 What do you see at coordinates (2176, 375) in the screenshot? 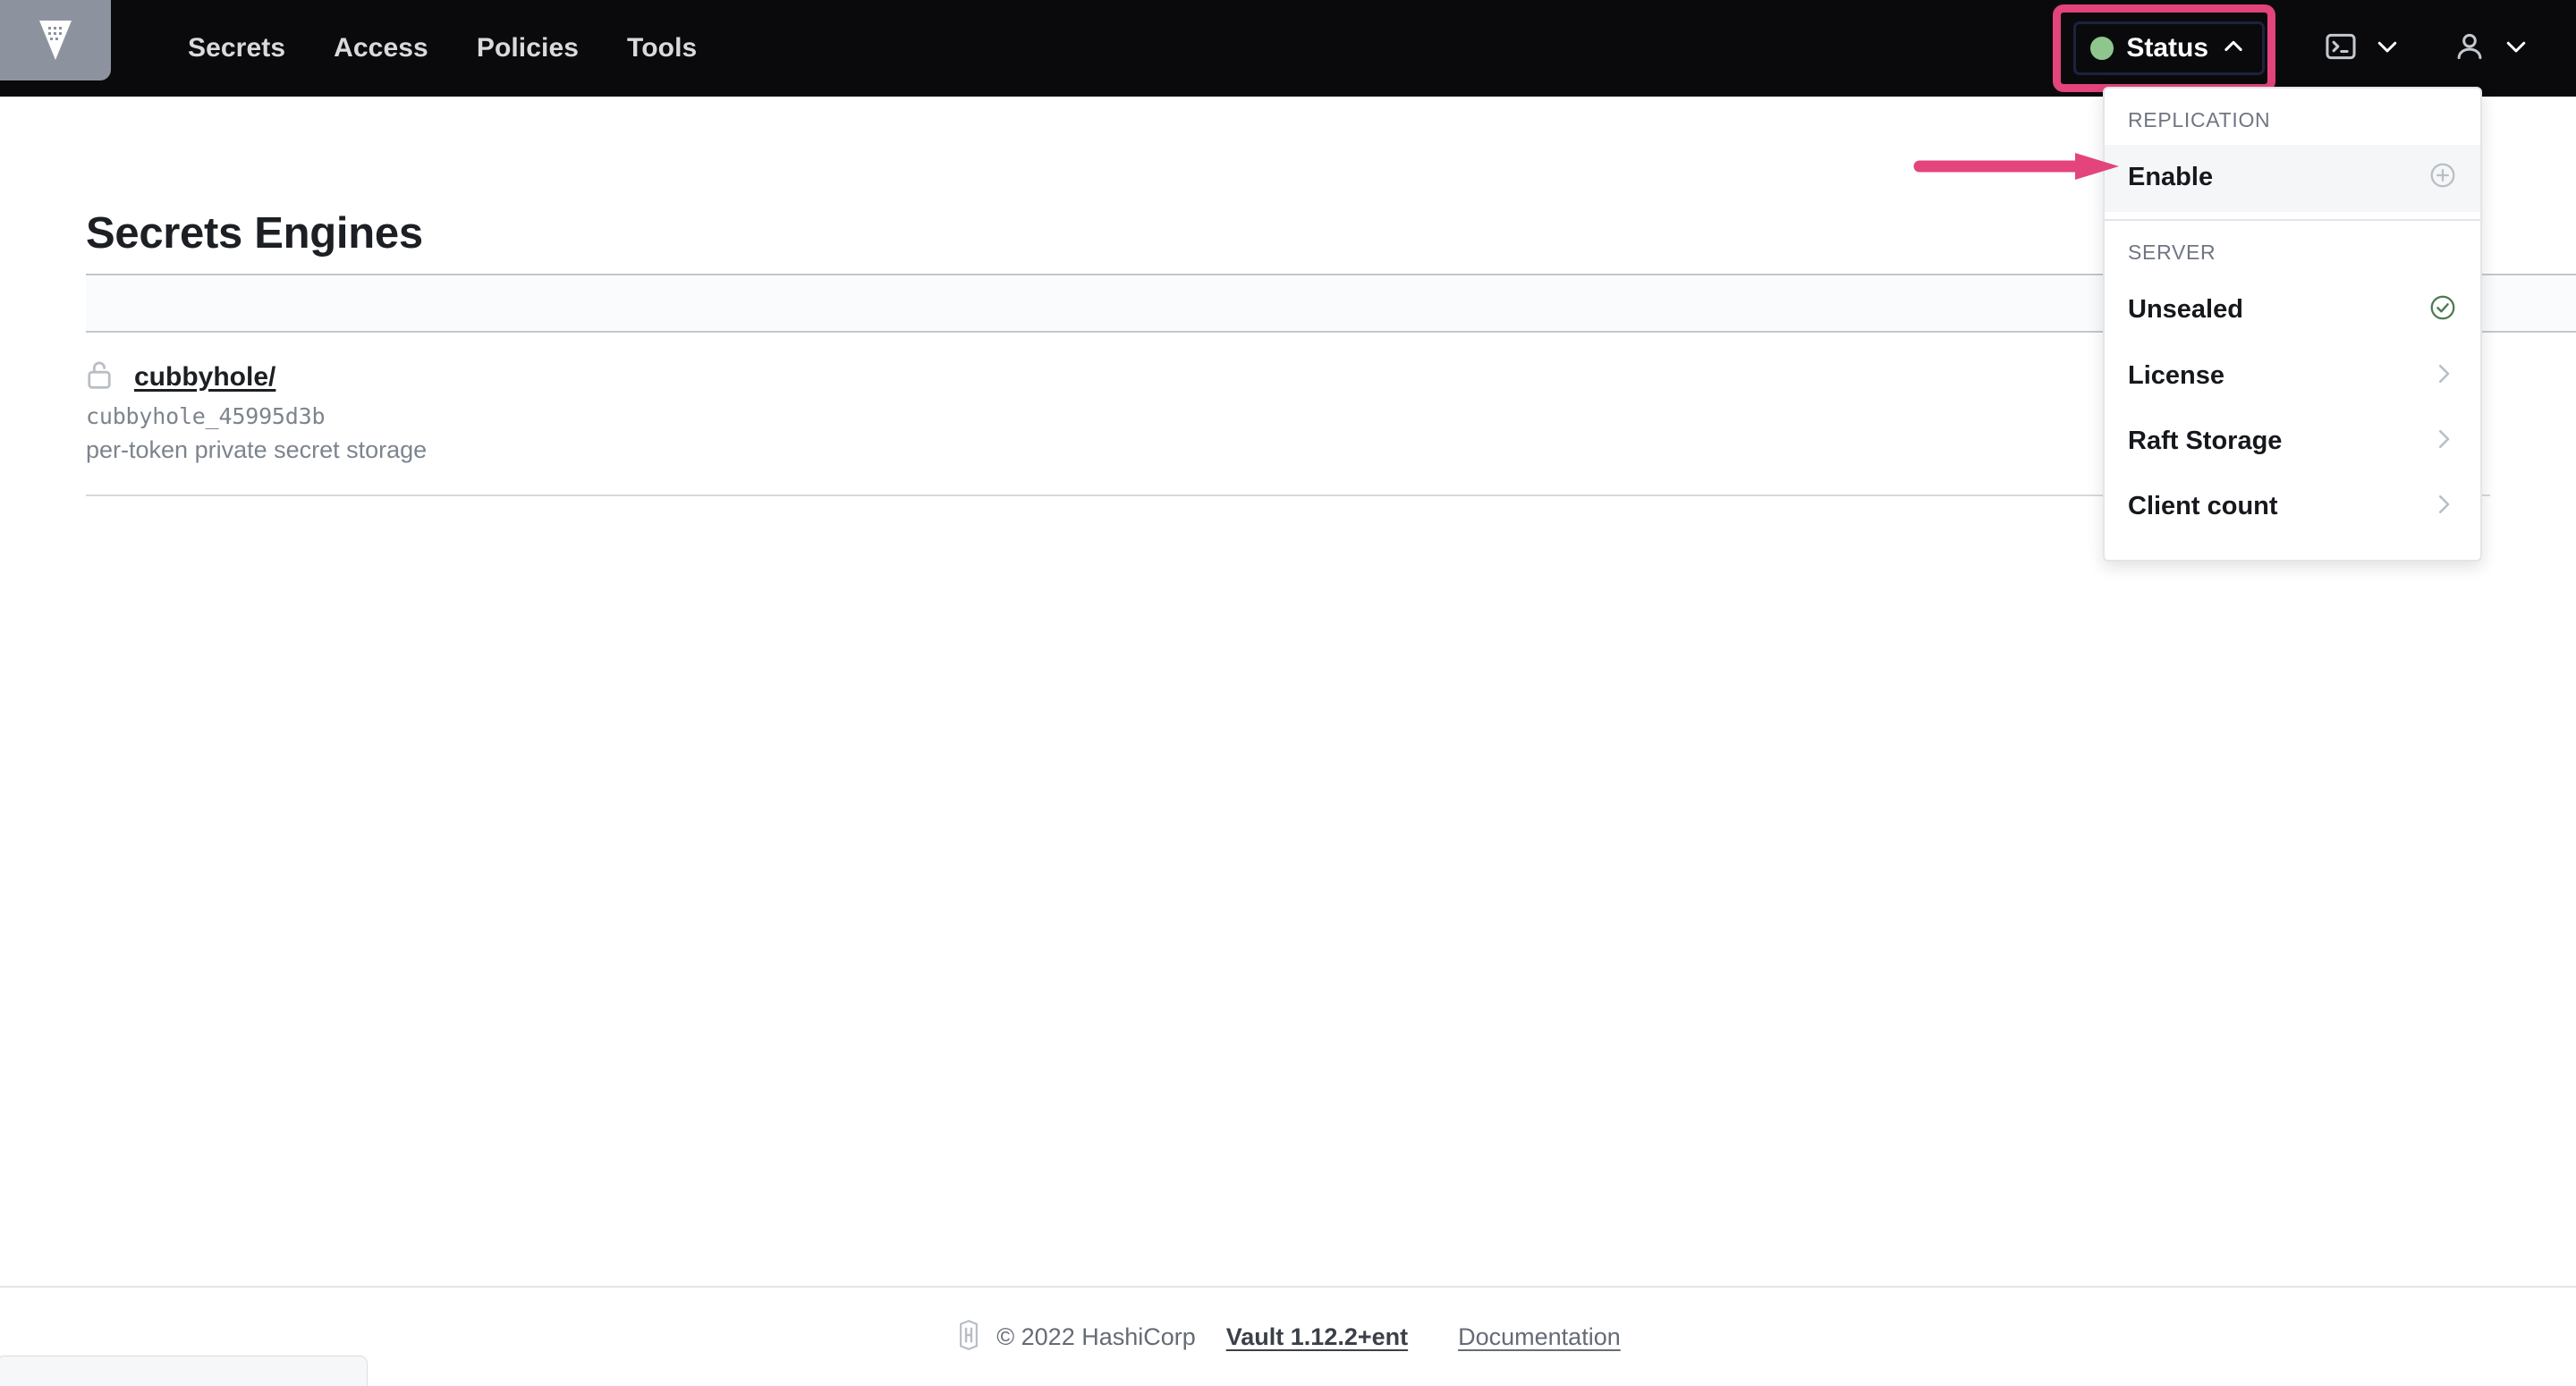
I see `dropdown-item-label: License` at bounding box center [2176, 375].